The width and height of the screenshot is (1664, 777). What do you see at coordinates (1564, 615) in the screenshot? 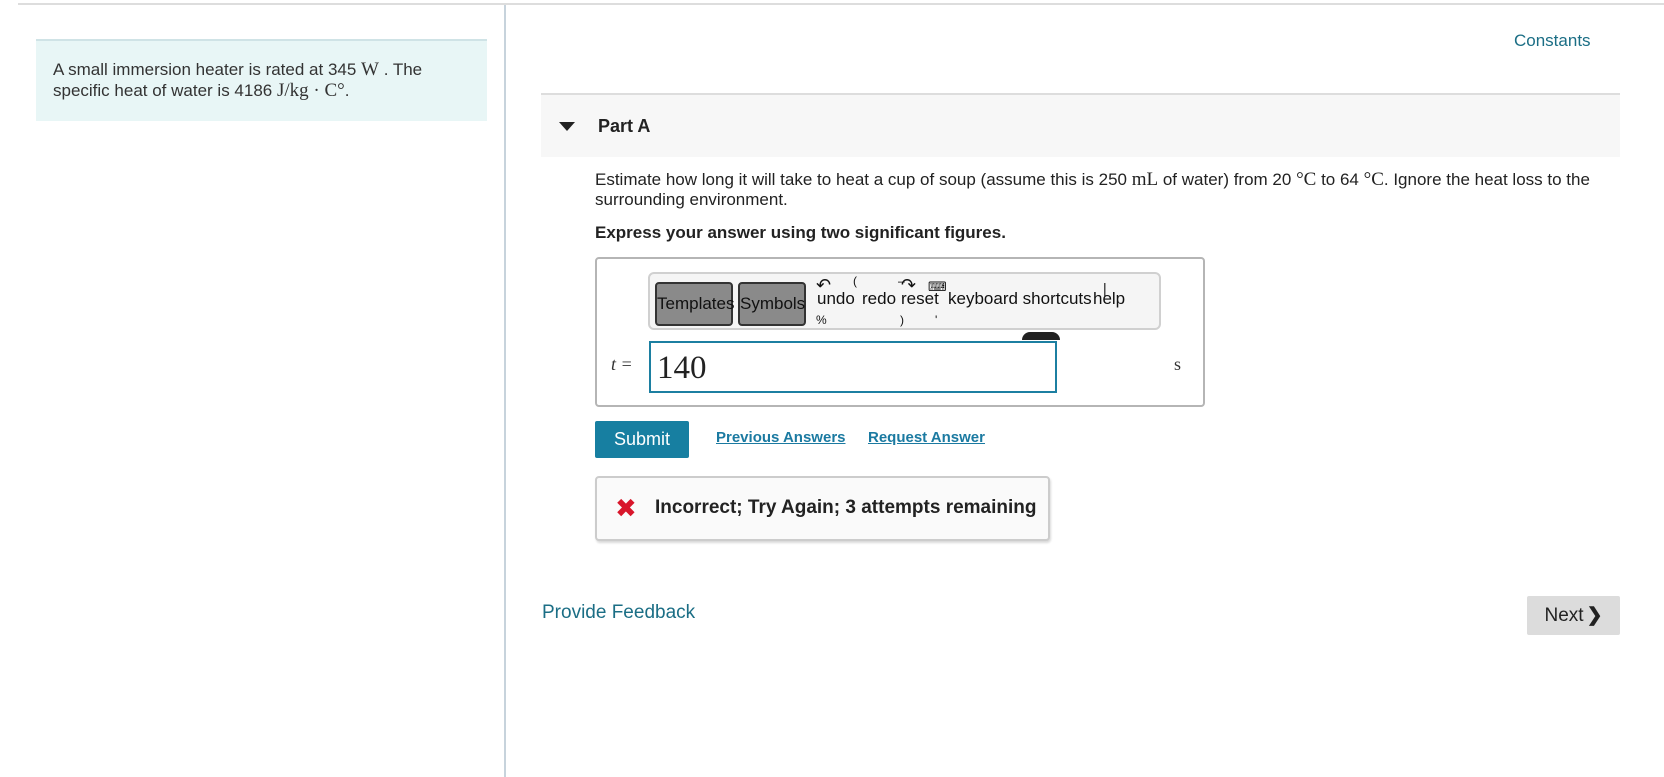
I see `next-label: Next` at bounding box center [1564, 615].